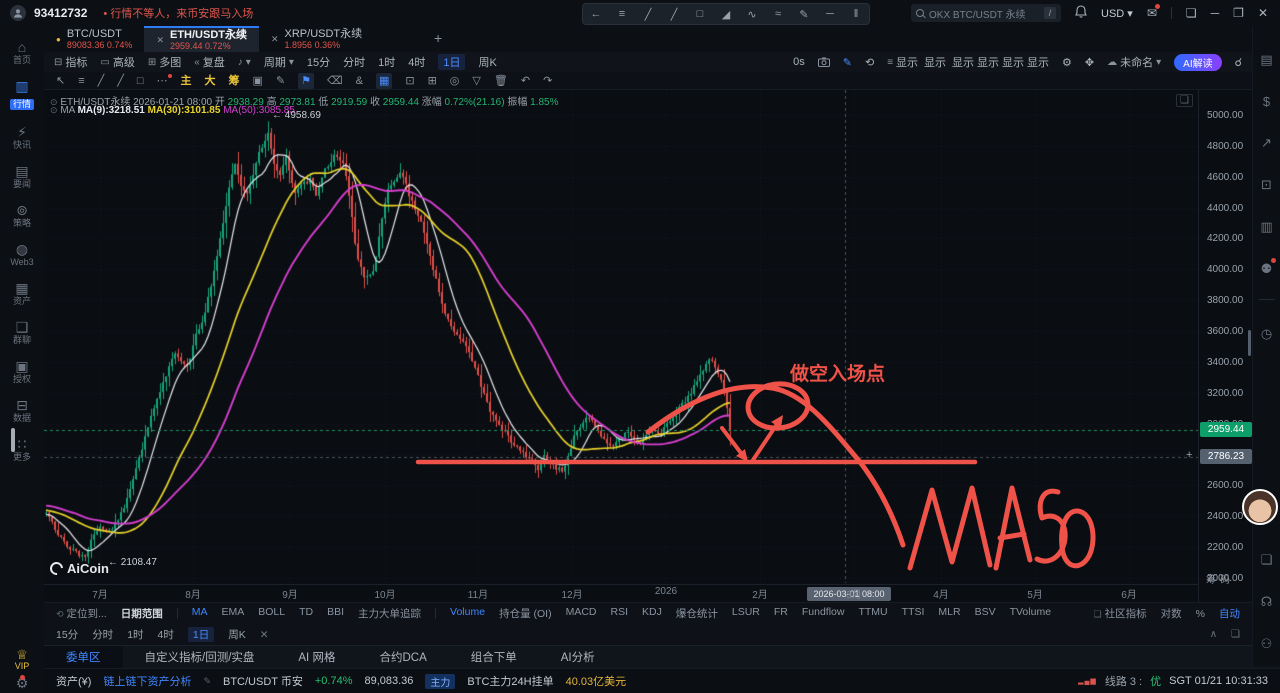  I want to click on drawing-tool-icon: 筹, so click(234, 81).